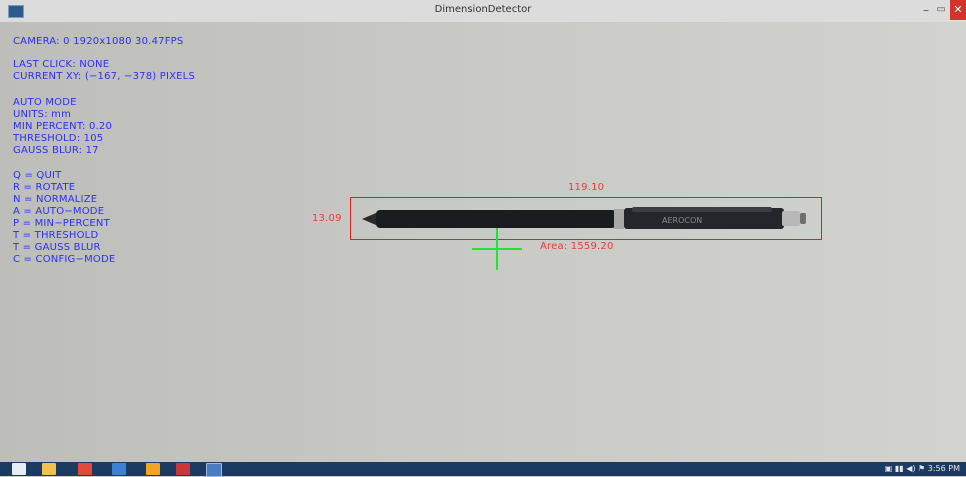 The width and height of the screenshot is (966, 477). Describe the element at coordinates (327, 218) in the screenshot. I see `height-measure-label: 13.09` at that location.